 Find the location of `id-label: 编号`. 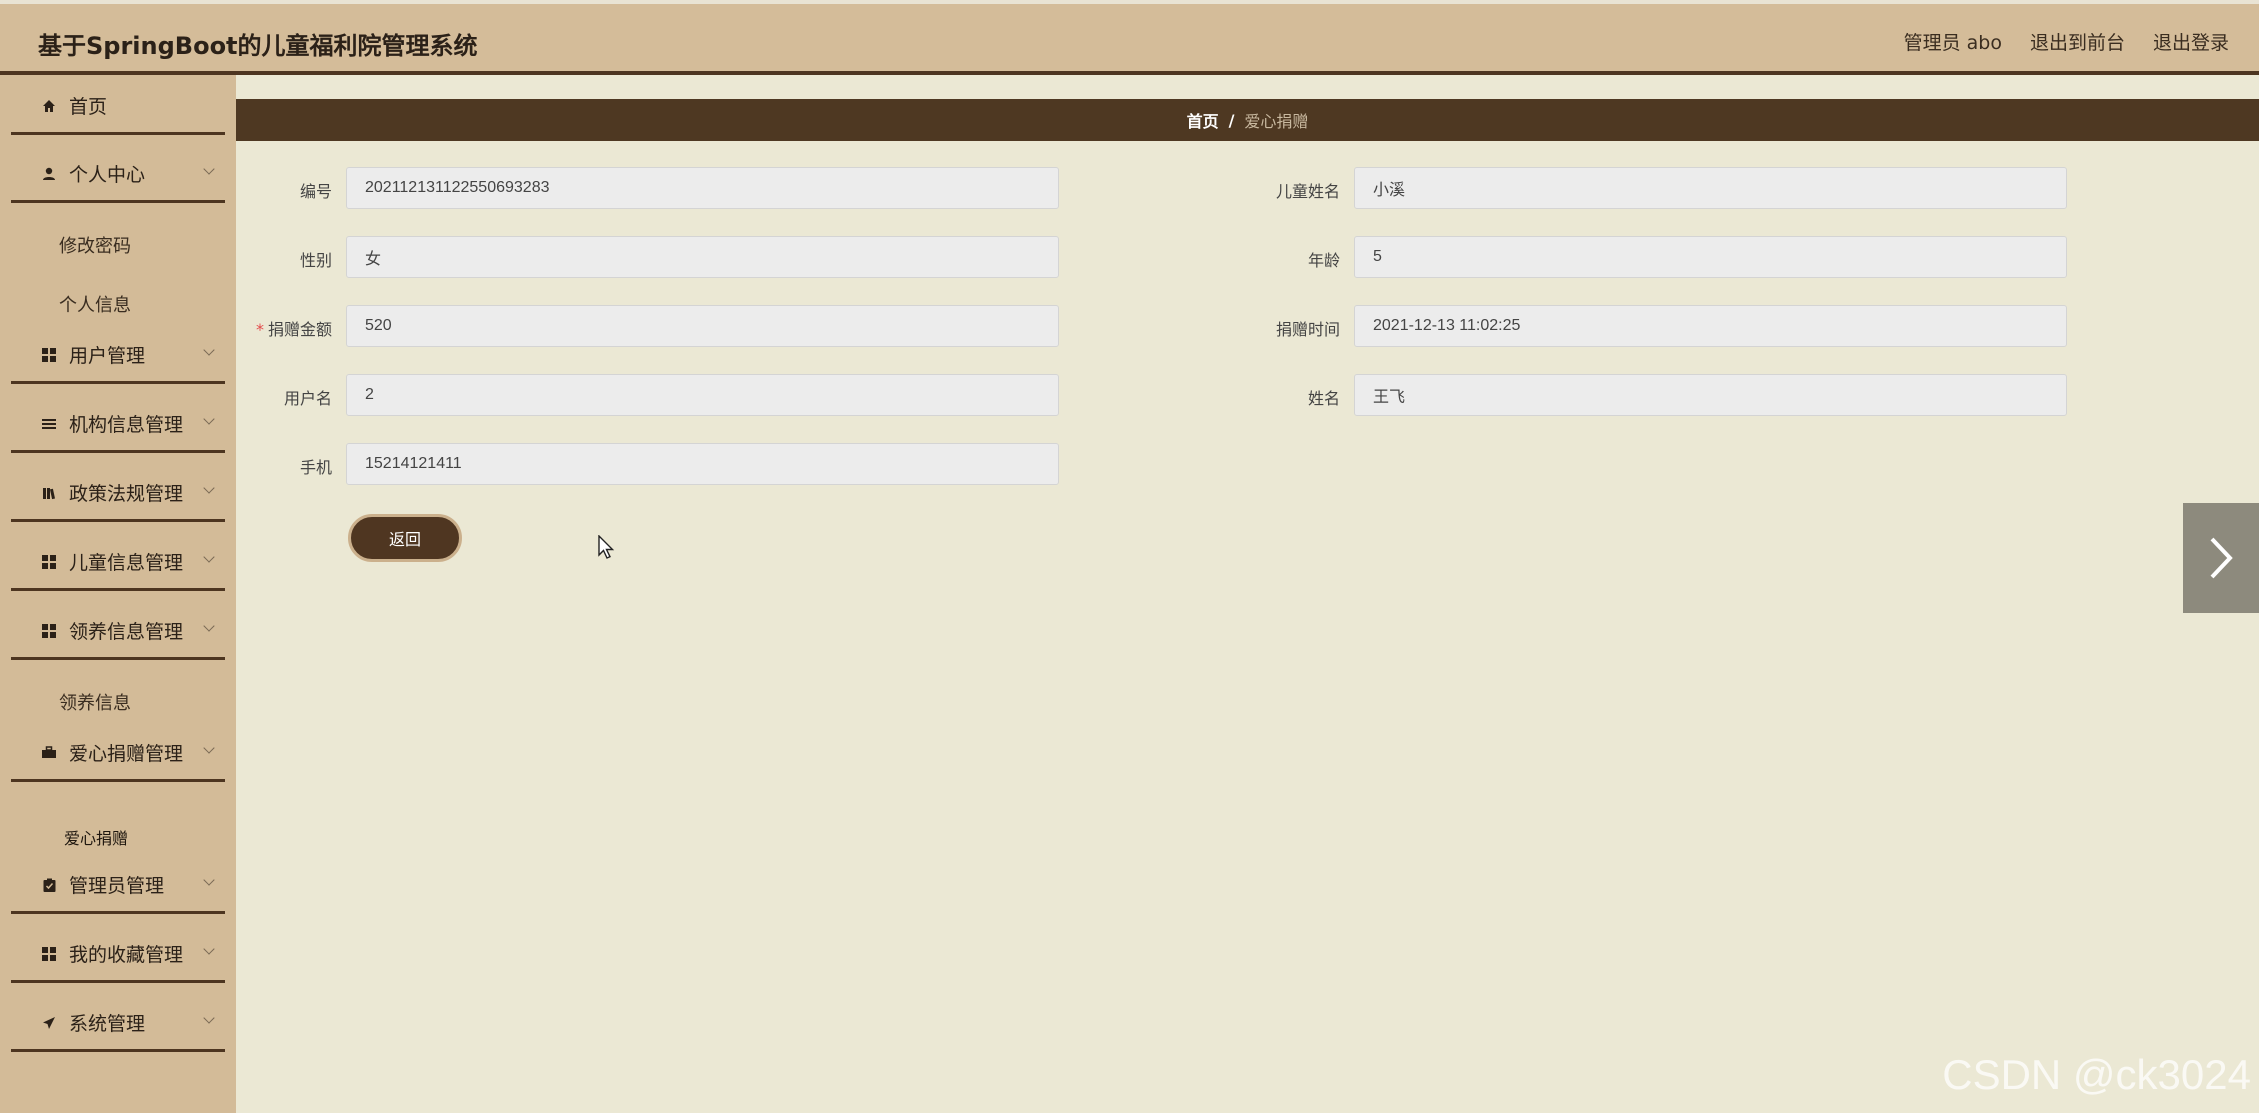

id-label: 编号 is located at coordinates (315, 191).